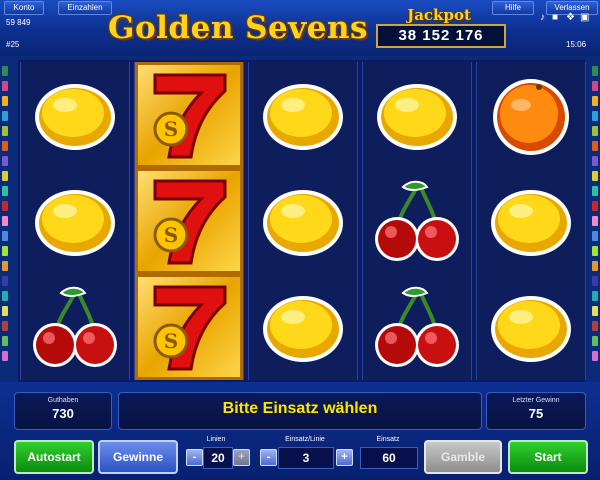 The width and height of the screenshot is (600, 480). Describe the element at coordinates (306, 458) in the screenshot. I see `bet-per-line-value: 3` at that location.